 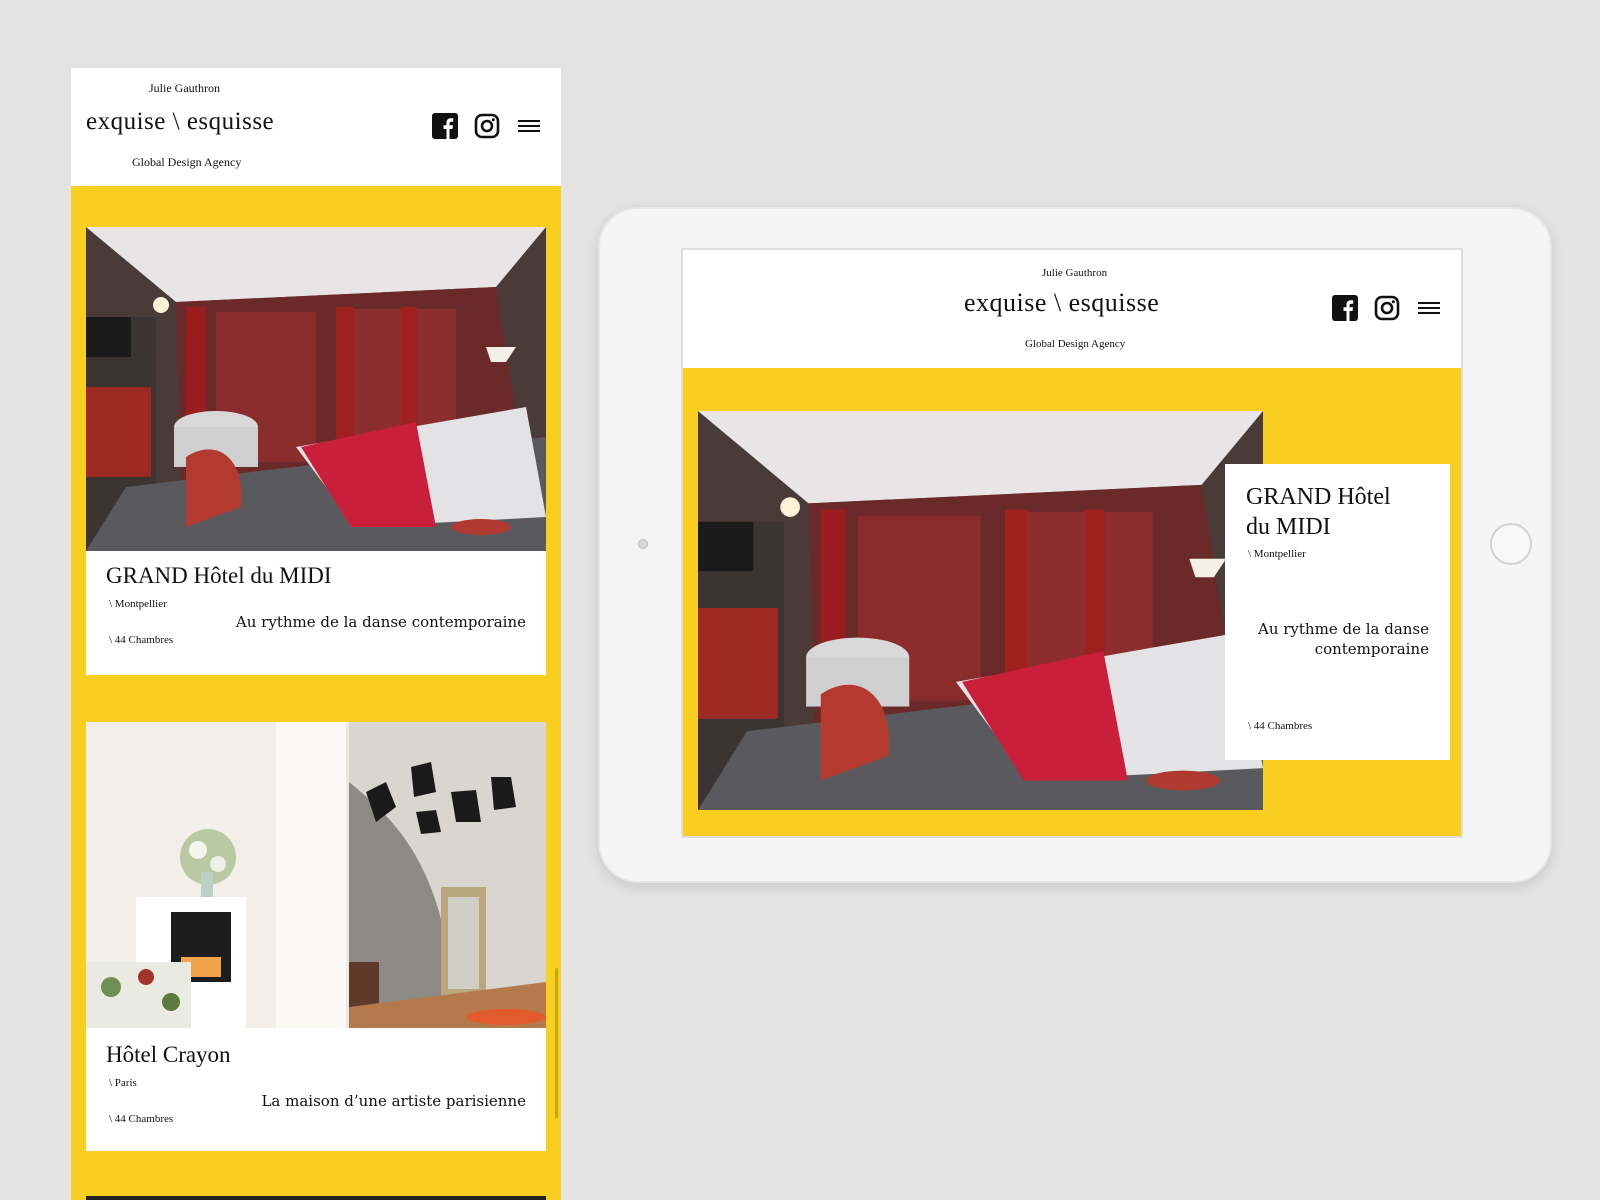 I want to click on scrollbar, so click(x=556, y=1043).